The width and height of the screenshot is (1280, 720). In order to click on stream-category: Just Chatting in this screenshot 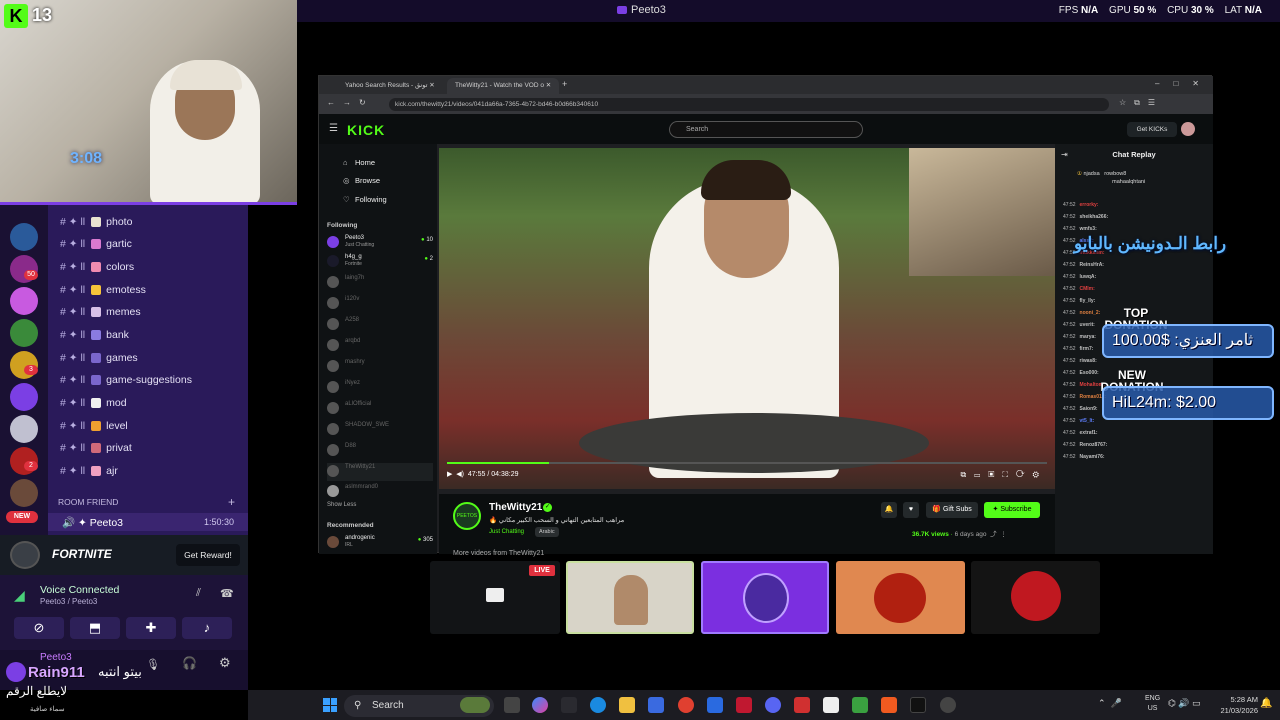, I will do `click(506, 532)`.